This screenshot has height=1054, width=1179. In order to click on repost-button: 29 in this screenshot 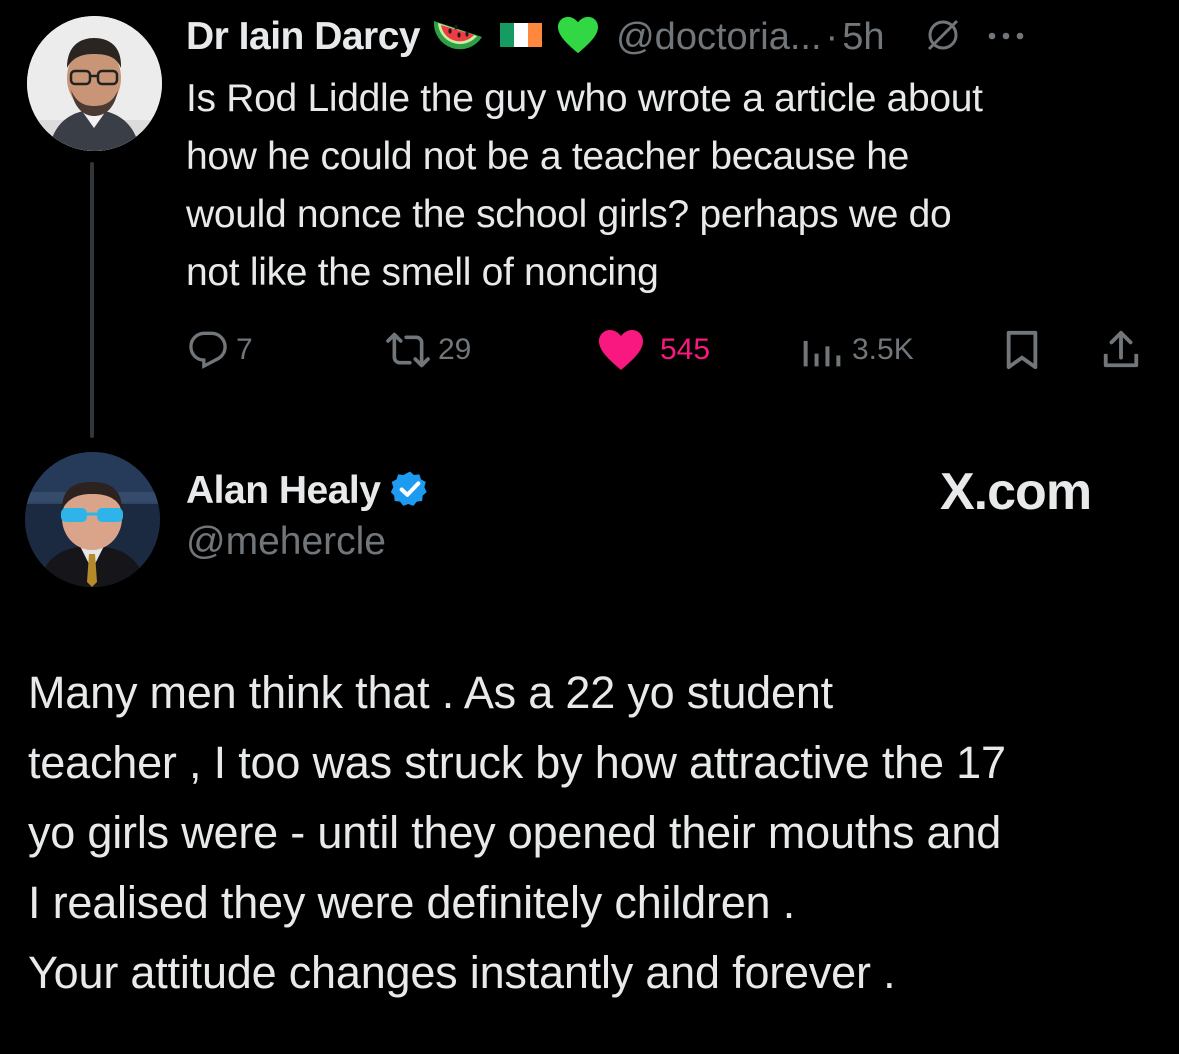, I will do `click(428, 350)`.